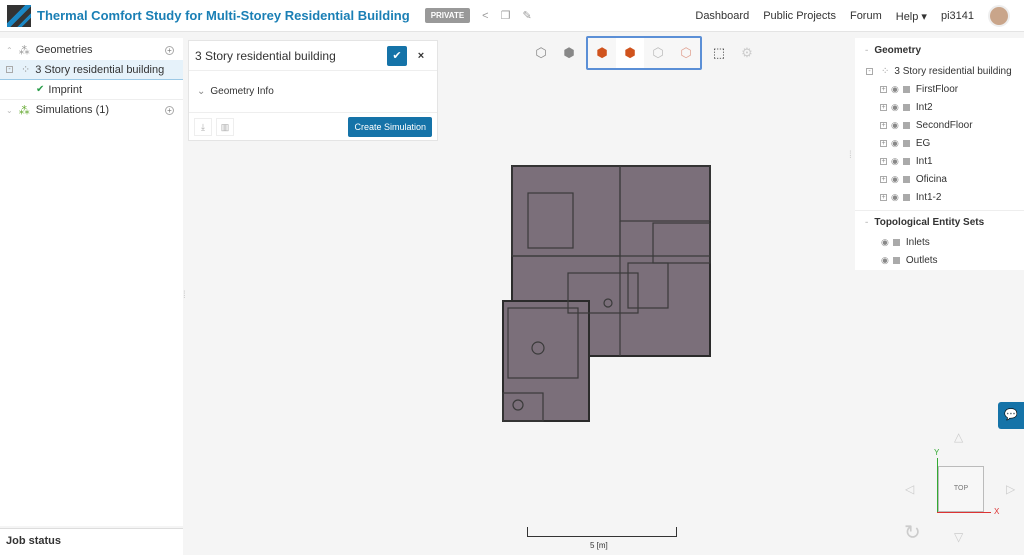 This screenshot has height=555, width=1024. Describe the element at coordinates (939, 161) in the screenshot. I see `geometry-part-item: + ◉ Int1` at that location.